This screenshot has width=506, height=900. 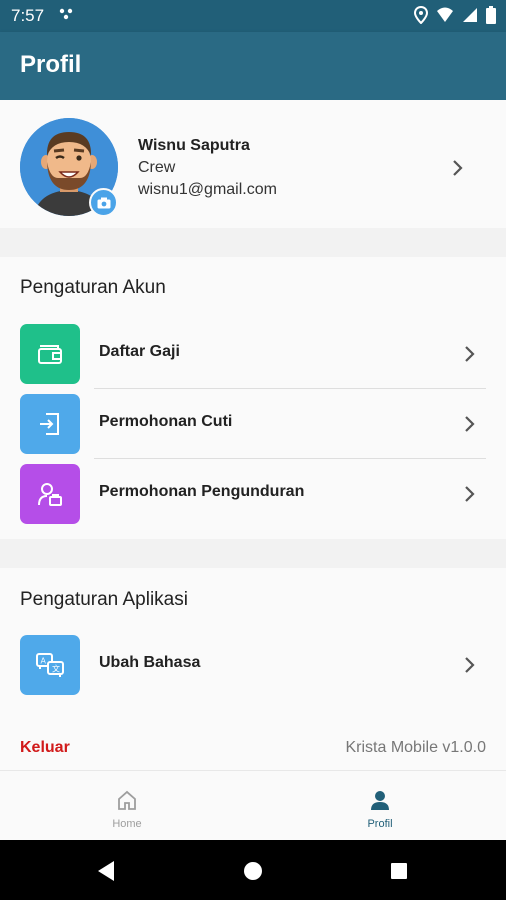 I want to click on back-icon, so click(x=106, y=873).